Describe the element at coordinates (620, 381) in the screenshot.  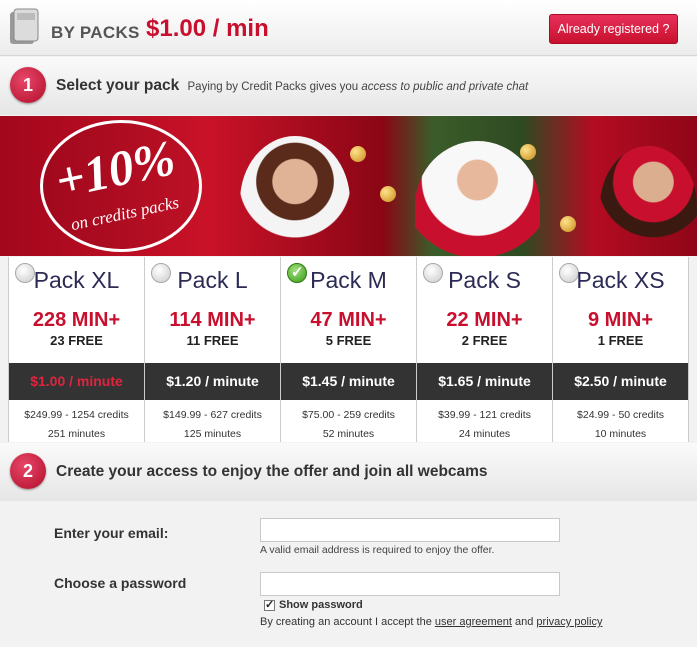
I see `pack-rate: $2.50 / minute` at that location.